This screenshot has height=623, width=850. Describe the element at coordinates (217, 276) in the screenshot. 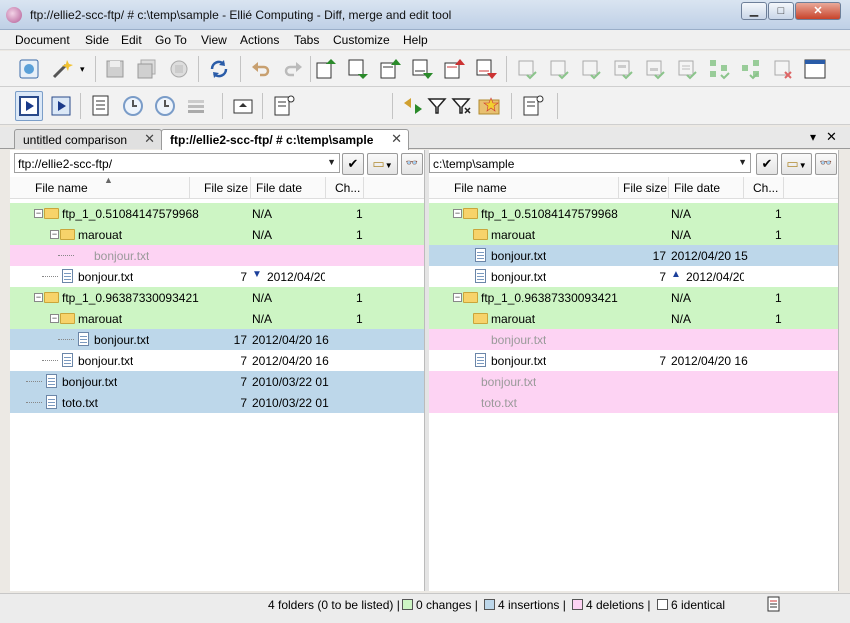

I see `table-row: bonjour.txt 7 ▼ 2012/04/20` at that location.